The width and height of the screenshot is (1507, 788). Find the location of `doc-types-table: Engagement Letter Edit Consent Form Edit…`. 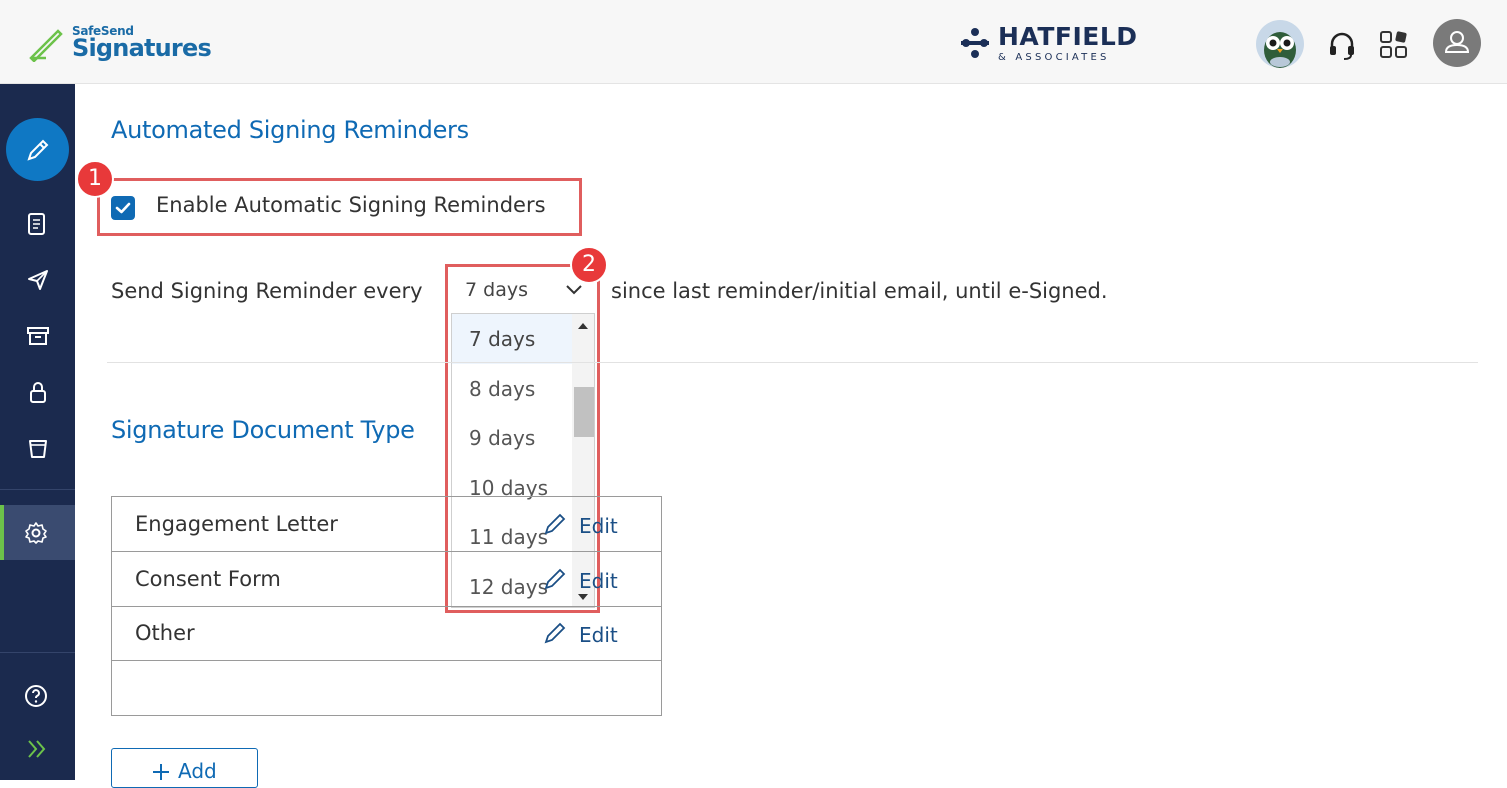

doc-types-table: Engagement Letter Edit Consent Form Edit… is located at coordinates (386, 606).